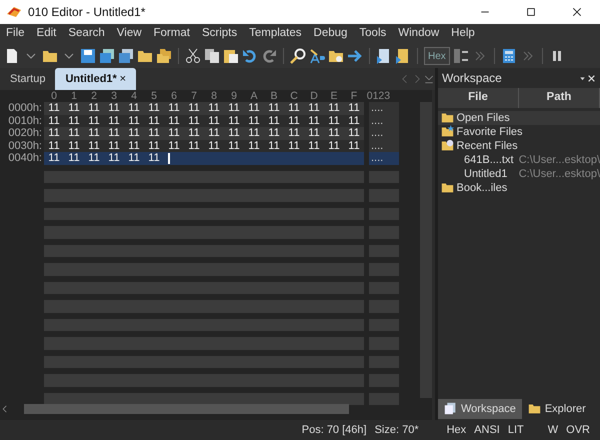 The width and height of the screenshot is (600, 440). I want to click on file-tab: Untitled1* ×, so click(95, 79).